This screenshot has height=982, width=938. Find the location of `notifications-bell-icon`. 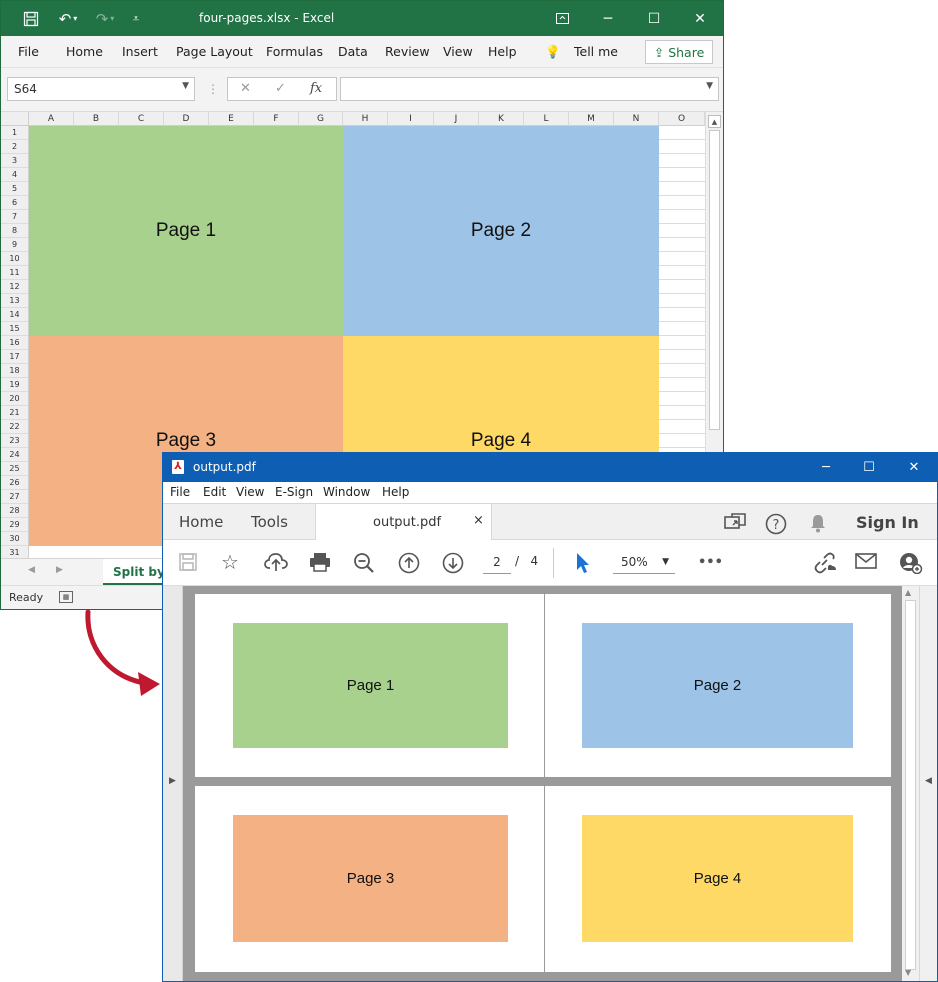

notifications-bell-icon is located at coordinates (818, 525).